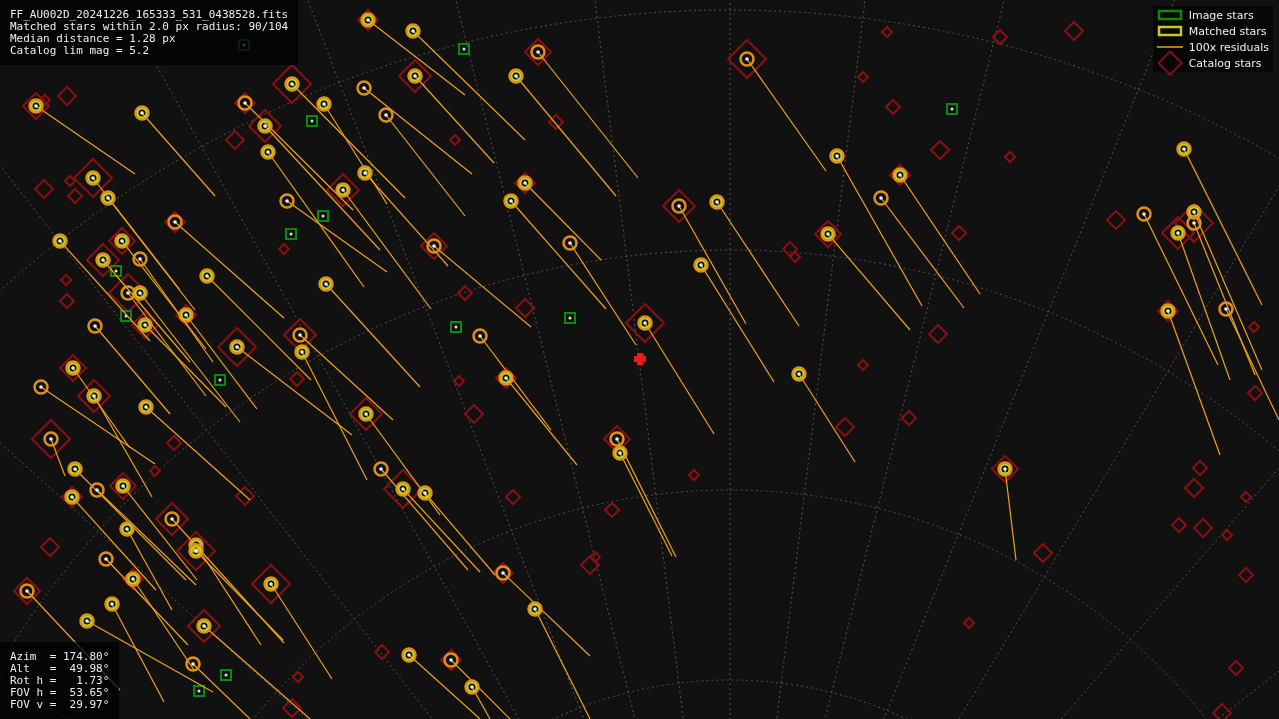  Describe the element at coordinates (93, 39) in the screenshot. I see `info-text: Median distance = 1.28 px` at that location.